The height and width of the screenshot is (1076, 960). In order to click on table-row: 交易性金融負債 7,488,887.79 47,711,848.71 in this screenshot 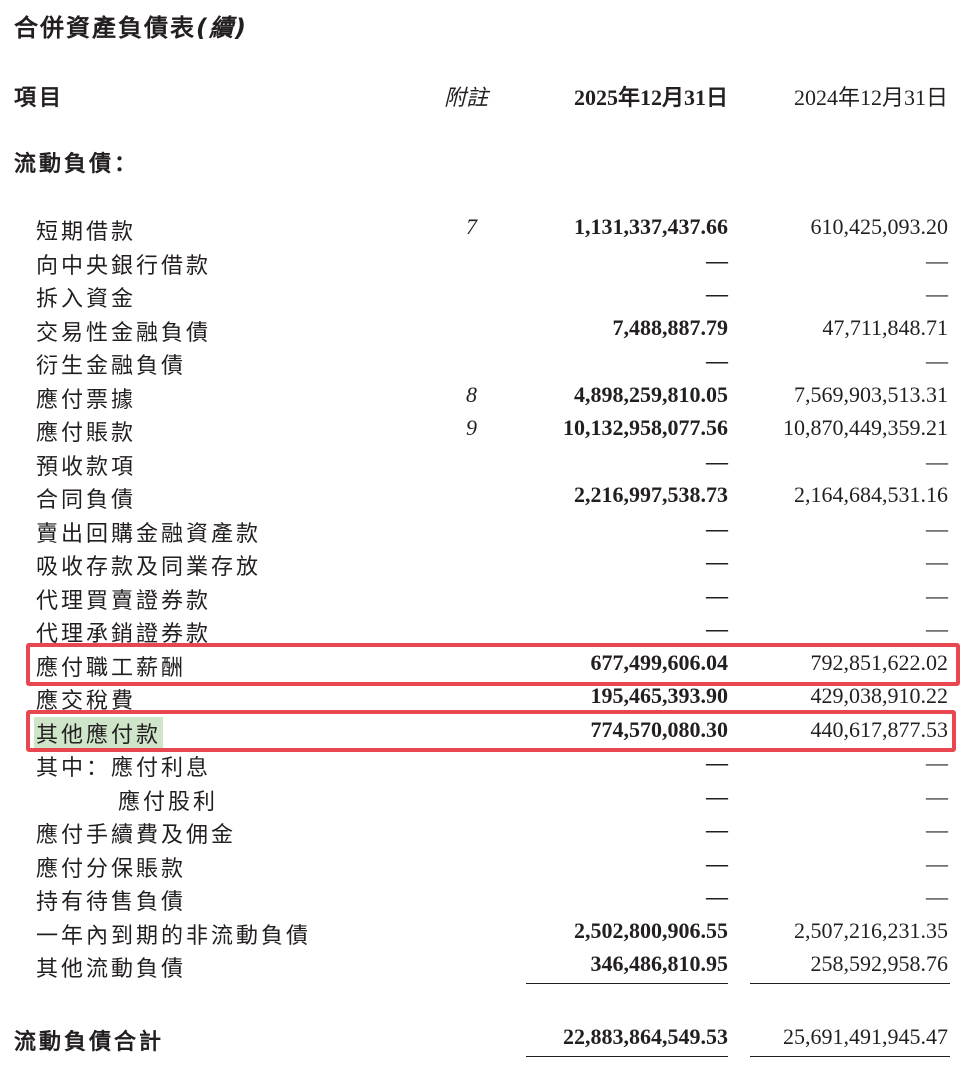, I will do `click(480, 332)`.